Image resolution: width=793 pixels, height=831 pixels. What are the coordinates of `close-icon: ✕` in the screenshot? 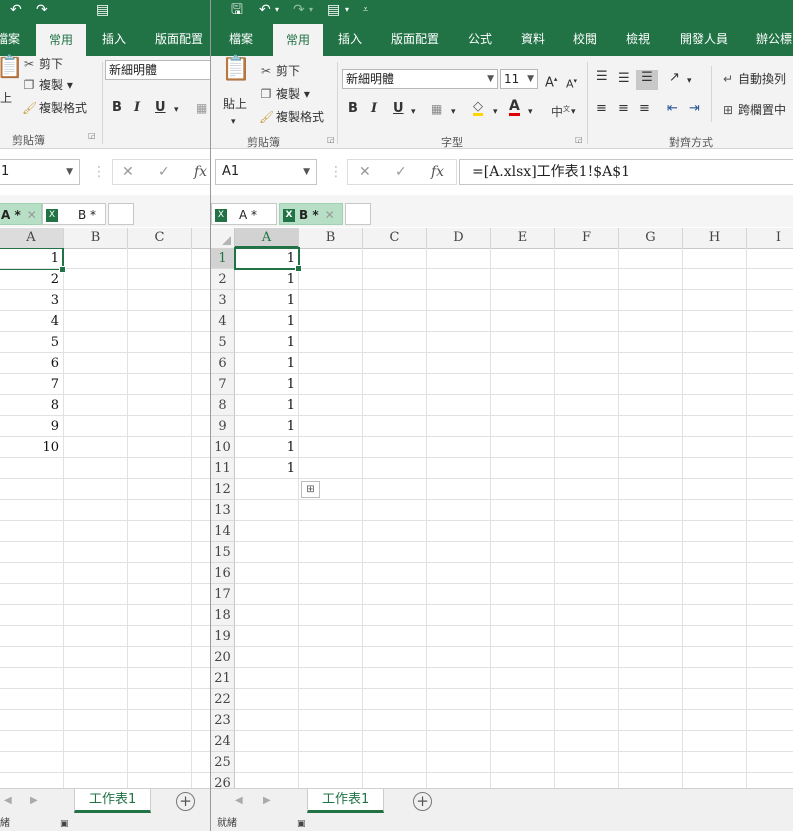 It's located at (32, 215).